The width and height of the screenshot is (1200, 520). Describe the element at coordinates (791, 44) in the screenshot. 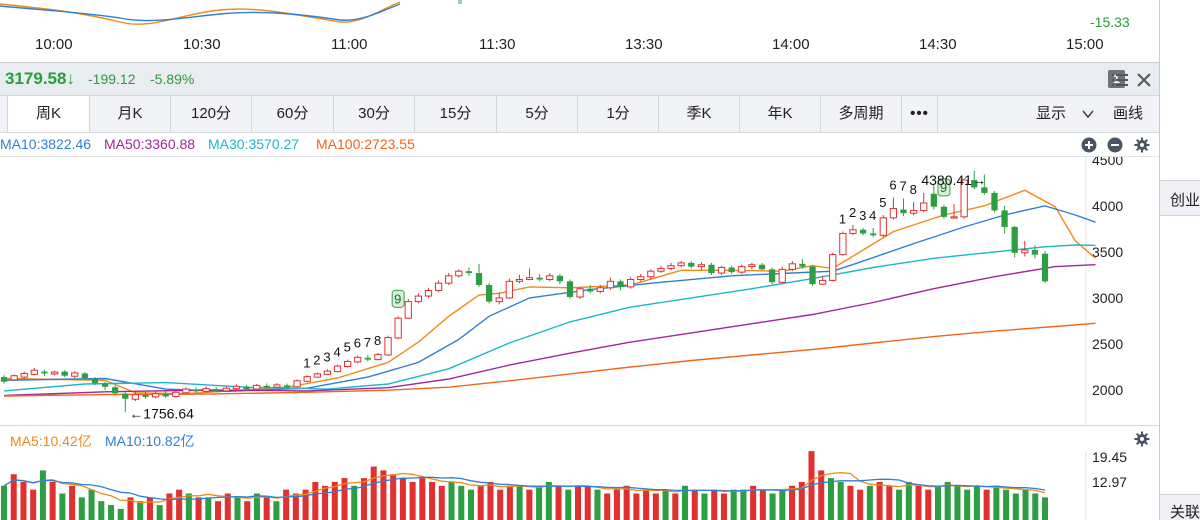

I see `time-tick: 14:00` at that location.